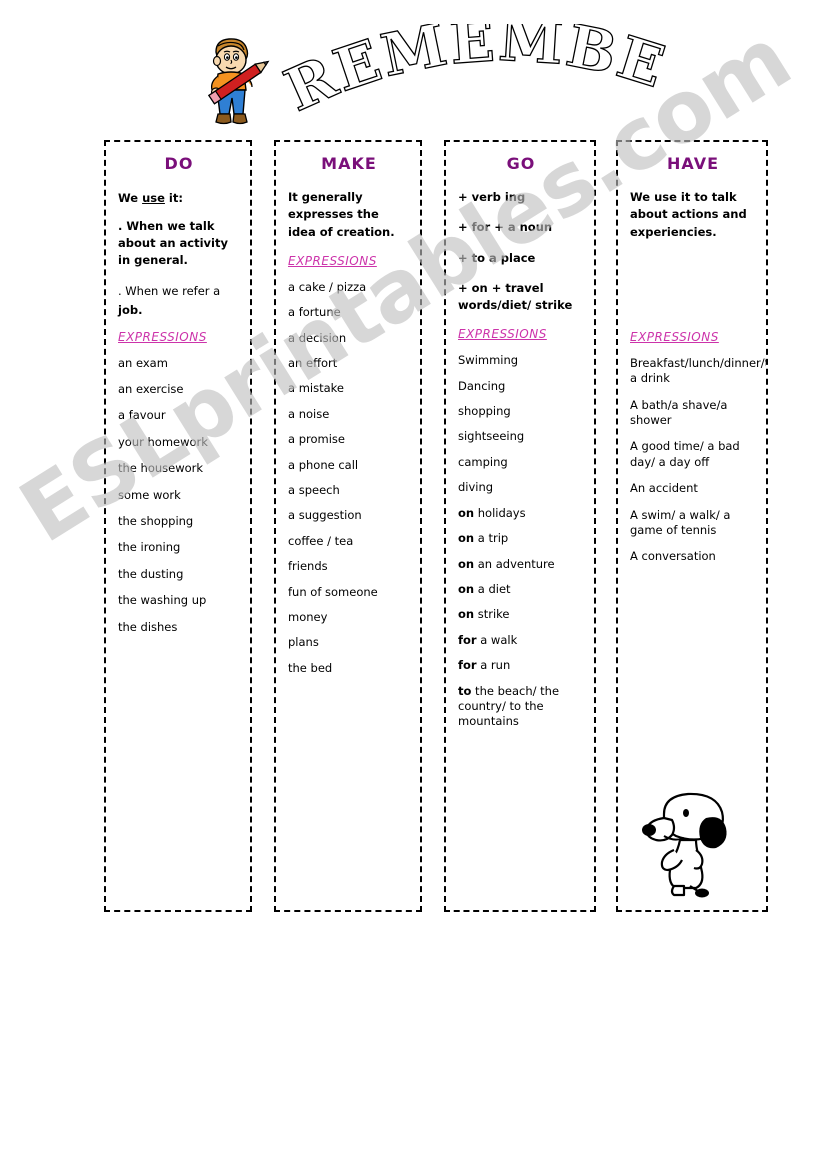  I want to click on column-go-rule-4: + on + travel words/diet/ strike, so click(515, 296).